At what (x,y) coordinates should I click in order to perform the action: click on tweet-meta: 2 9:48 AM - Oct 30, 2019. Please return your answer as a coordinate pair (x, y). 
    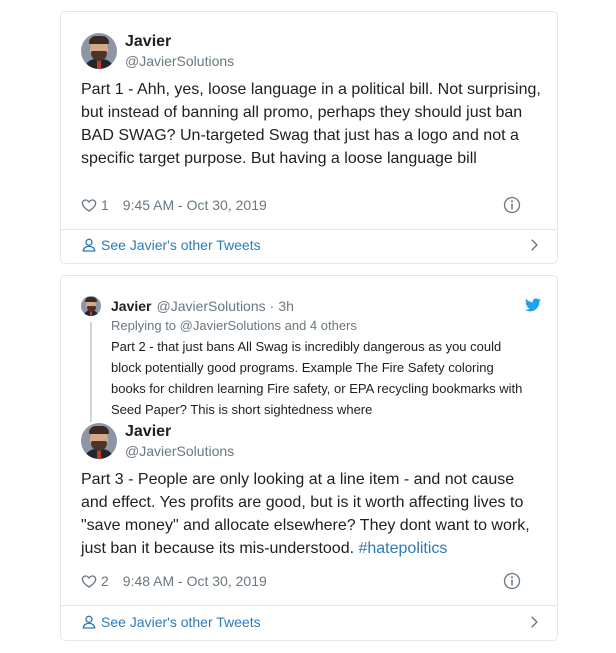
    Looking at the image, I should click on (311, 581).